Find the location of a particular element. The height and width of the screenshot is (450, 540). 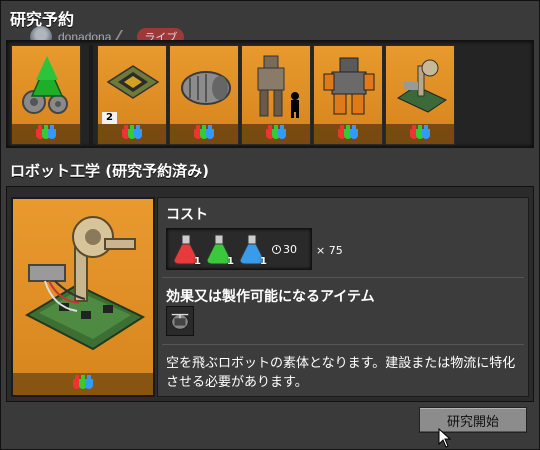

selected-research-title: ロボット工学 (研究予約済み) is located at coordinates (109, 171).